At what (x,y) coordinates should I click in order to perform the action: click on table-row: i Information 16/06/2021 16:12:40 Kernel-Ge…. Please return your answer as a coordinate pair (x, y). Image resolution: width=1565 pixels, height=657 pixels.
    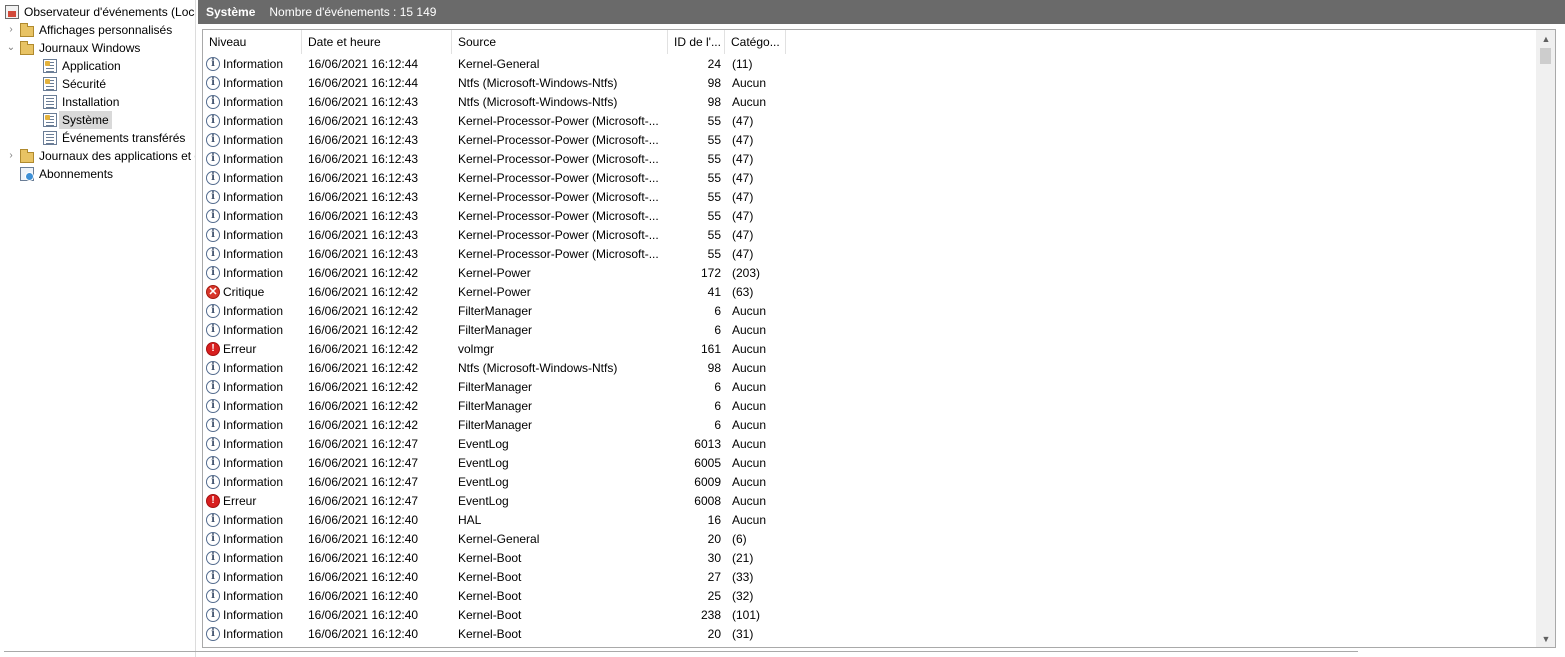
    Looking at the image, I should click on (870, 538).